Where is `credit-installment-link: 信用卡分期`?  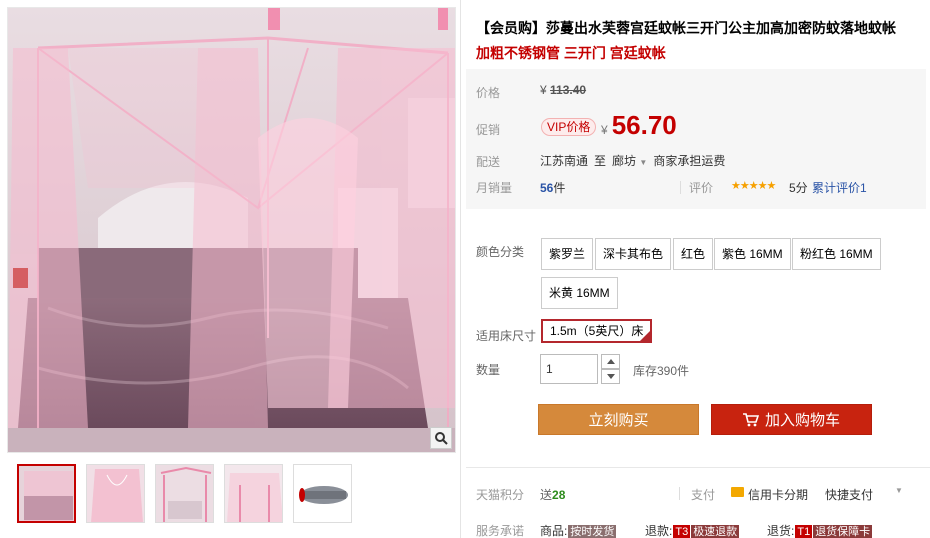
credit-installment-link: 信用卡分期 is located at coordinates (778, 494).